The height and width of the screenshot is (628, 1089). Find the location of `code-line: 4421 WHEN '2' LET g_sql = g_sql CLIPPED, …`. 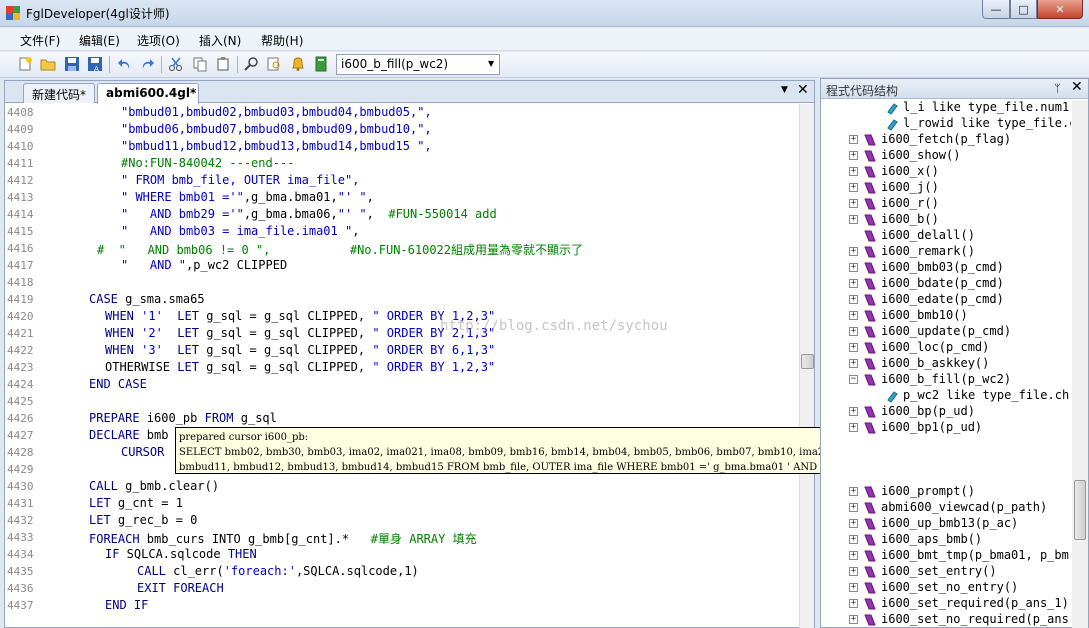

code-line: 4421 WHEN '2' LET g_sql = g_sql CLIPPED, … is located at coordinates (402, 334).